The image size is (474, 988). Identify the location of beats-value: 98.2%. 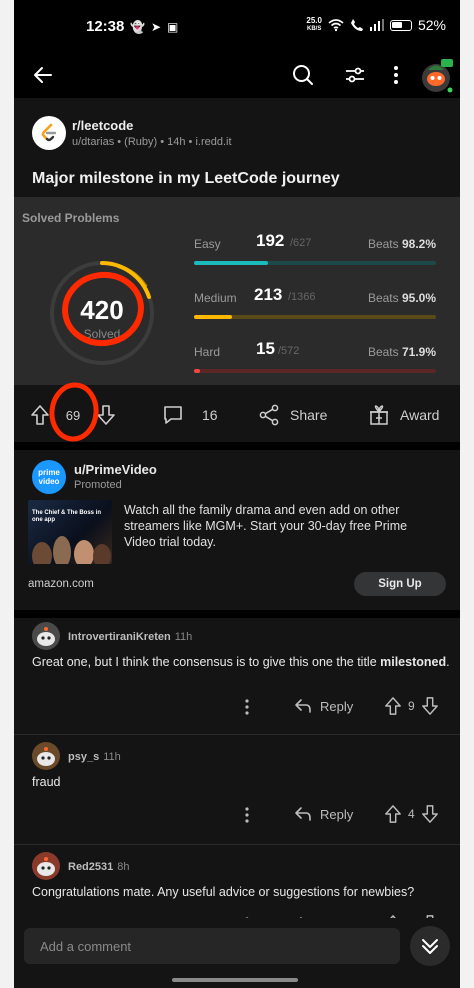
(418, 244).